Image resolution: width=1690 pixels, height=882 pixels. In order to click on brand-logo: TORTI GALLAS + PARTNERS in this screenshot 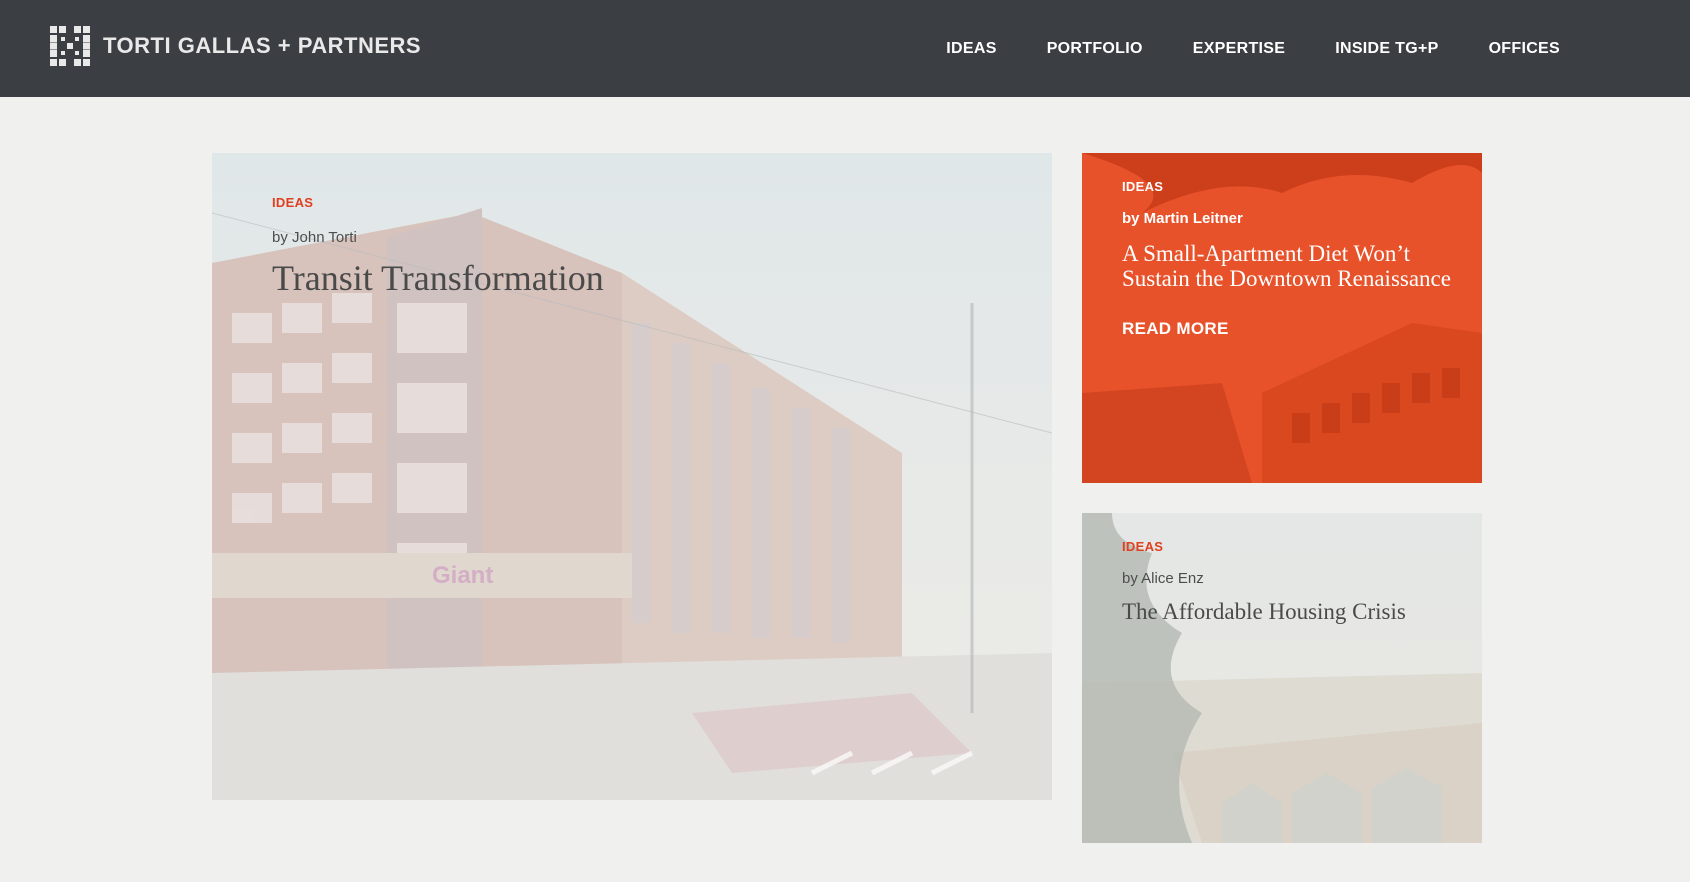, I will do `click(235, 46)`.